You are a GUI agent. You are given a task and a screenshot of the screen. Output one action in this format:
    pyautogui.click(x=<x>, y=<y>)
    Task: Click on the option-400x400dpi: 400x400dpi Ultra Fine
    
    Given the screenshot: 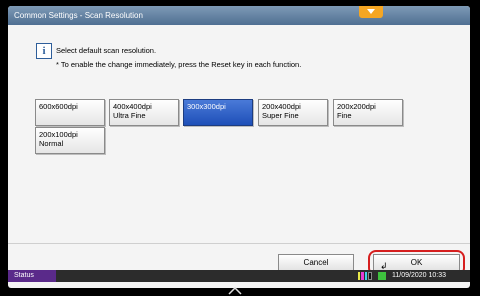 What is the action you would take?
    pyautogui.click(x=144, y=112)
    